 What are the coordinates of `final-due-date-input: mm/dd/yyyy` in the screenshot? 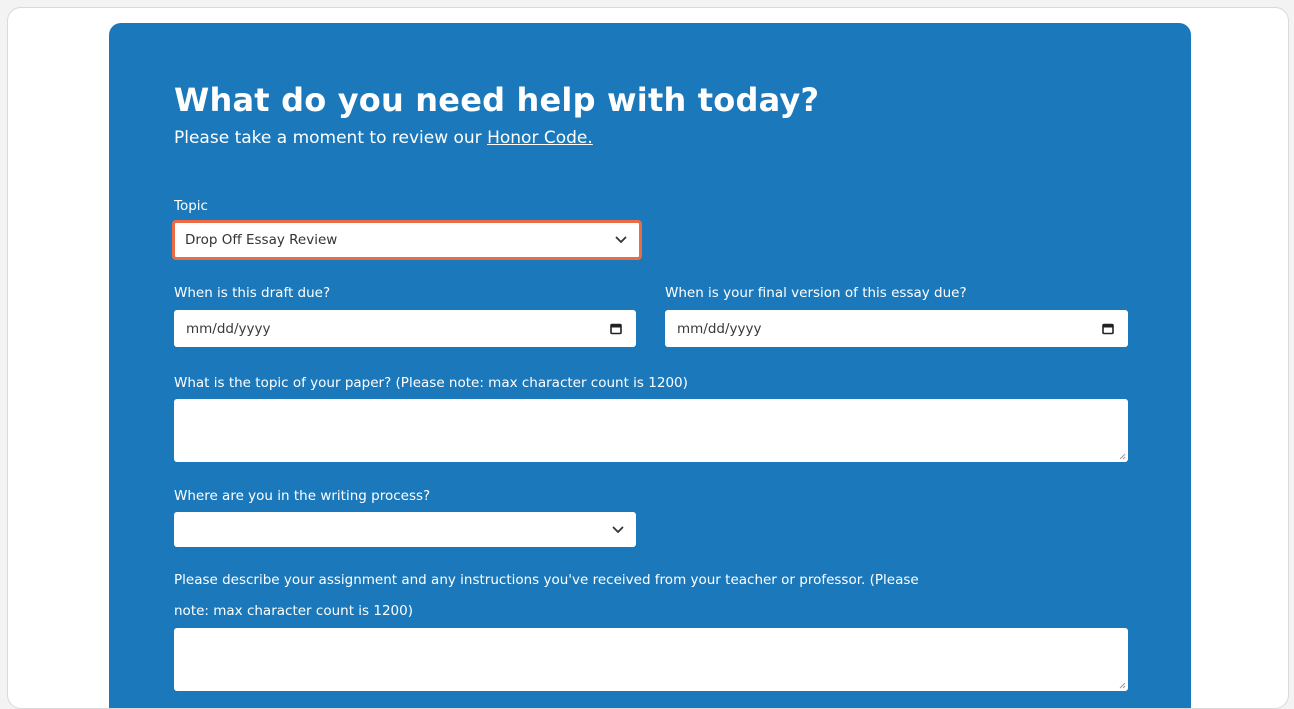 It's located at (896, 328).